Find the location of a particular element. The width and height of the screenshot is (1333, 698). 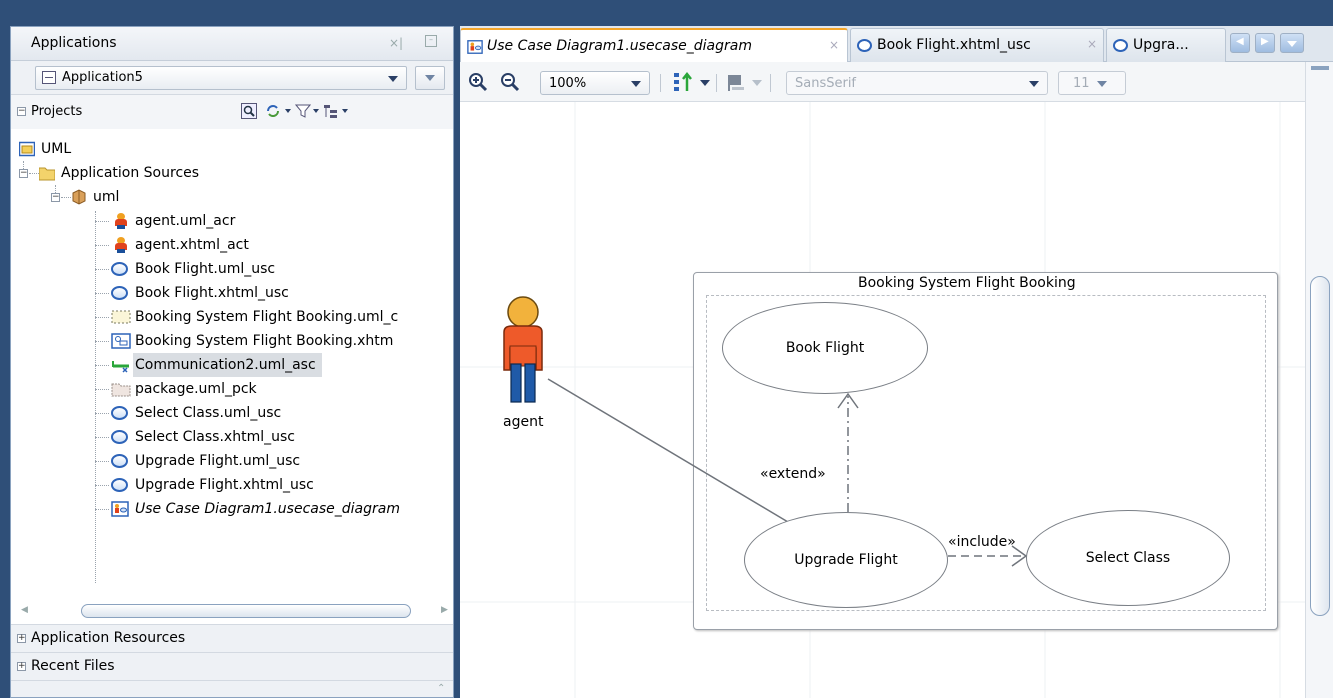

filter-icon is located at coordinates (303, 111).